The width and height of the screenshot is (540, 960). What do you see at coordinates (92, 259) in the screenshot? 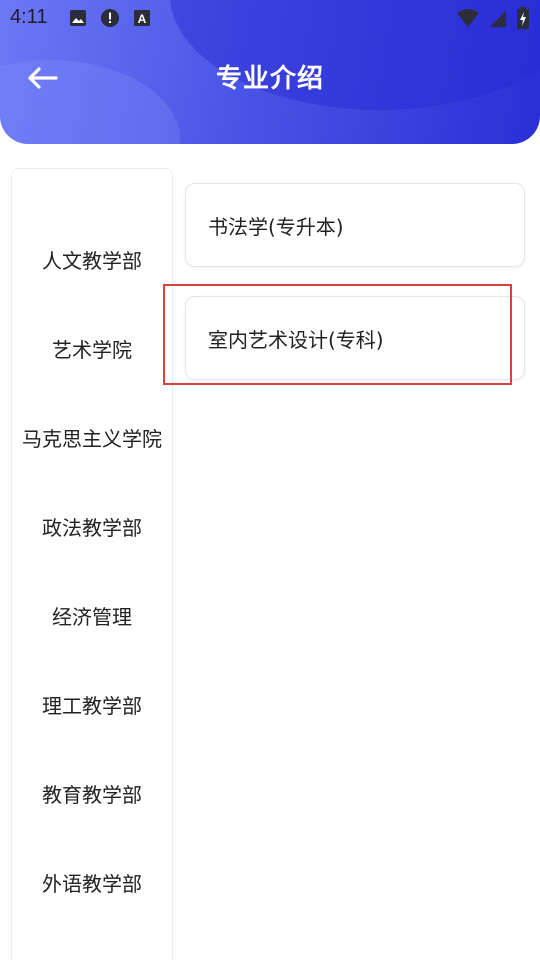
I see `department-item: 人文教学部` at bounding box center [92, 259].